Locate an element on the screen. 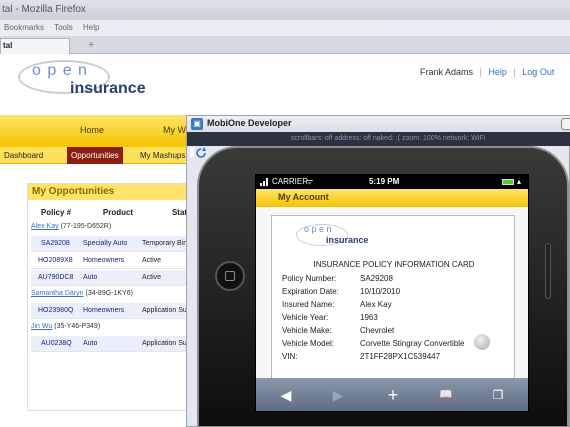  customer-code: (77-195-D652R) is located at coordinates (86, 226).